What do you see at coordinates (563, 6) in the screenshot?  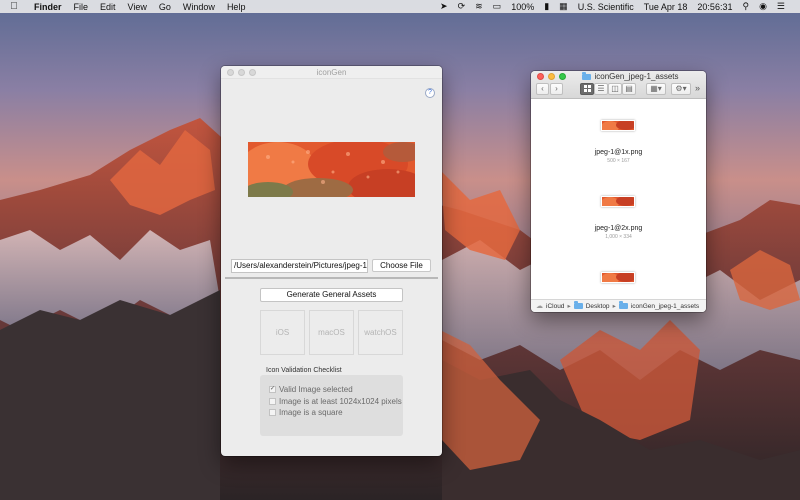 I see `keyboard-icon: ▦` at bounding box center [563, 6].